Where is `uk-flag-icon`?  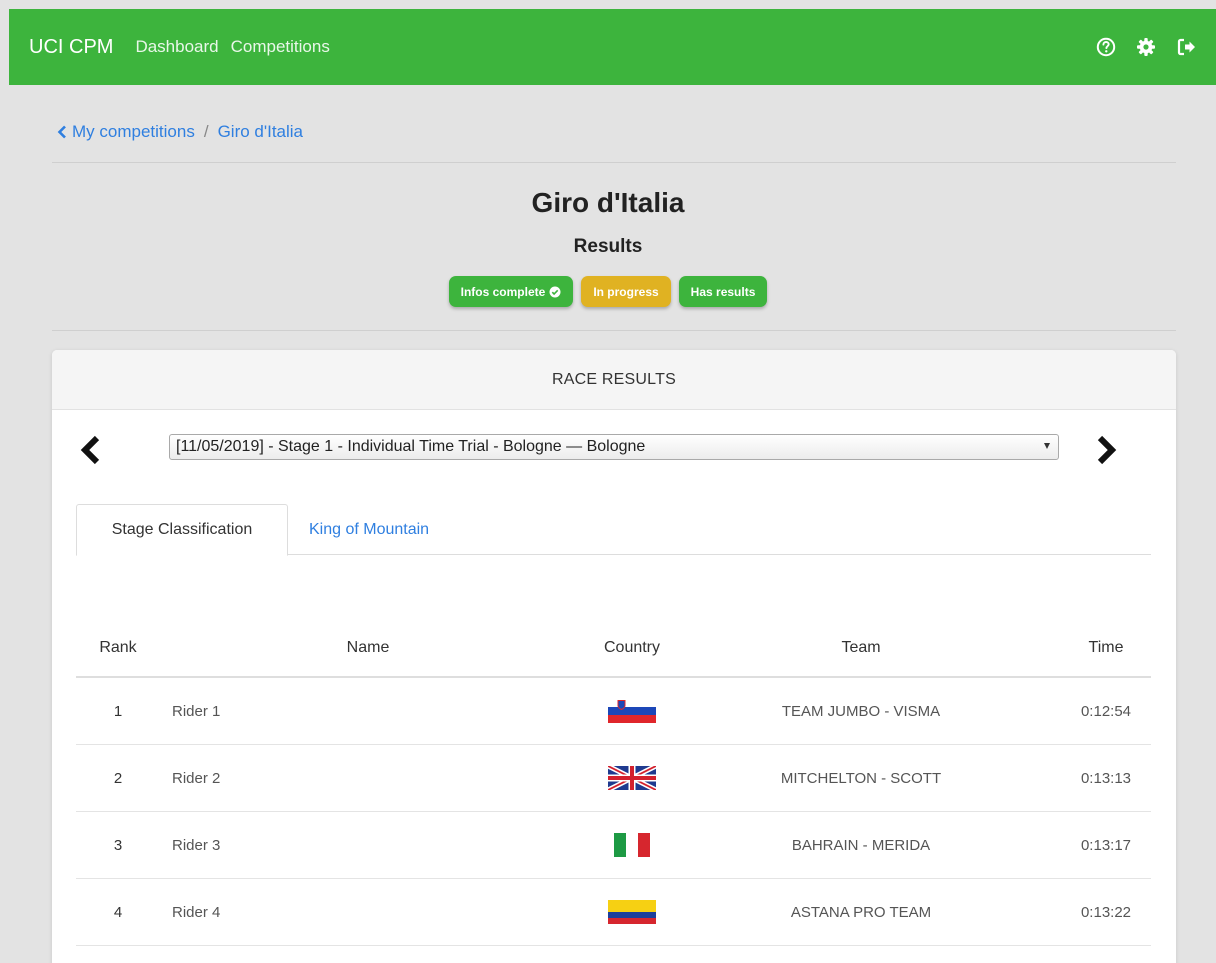 uk-flag-icon is located at coordinates (632, 778).